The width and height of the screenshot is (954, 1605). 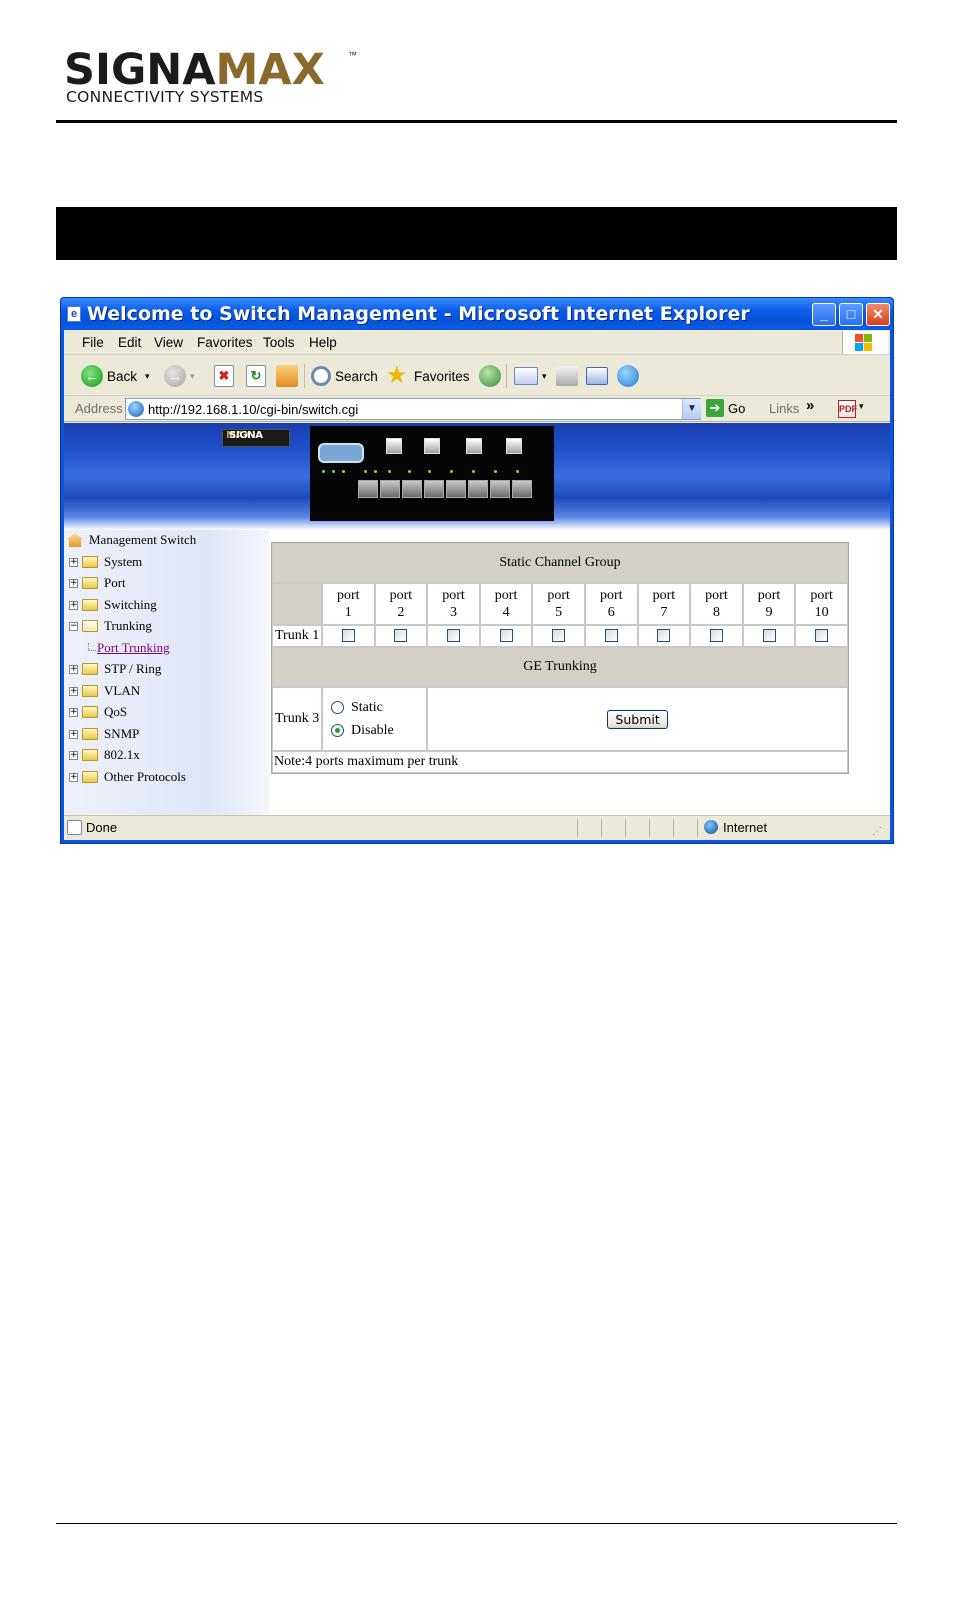 I want to click on trunk1-port9-checkbox, so click(x=769, y=636).